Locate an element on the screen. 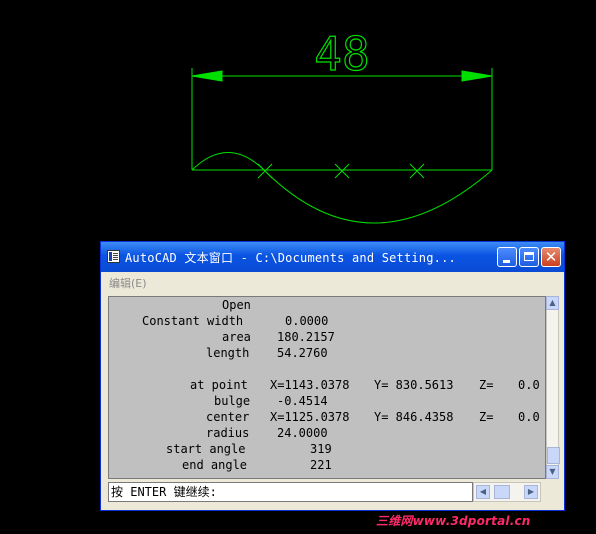 This screenshot has height=534, width=596. chevron-down-icon: ▼ is located at coordinates (552, 471).